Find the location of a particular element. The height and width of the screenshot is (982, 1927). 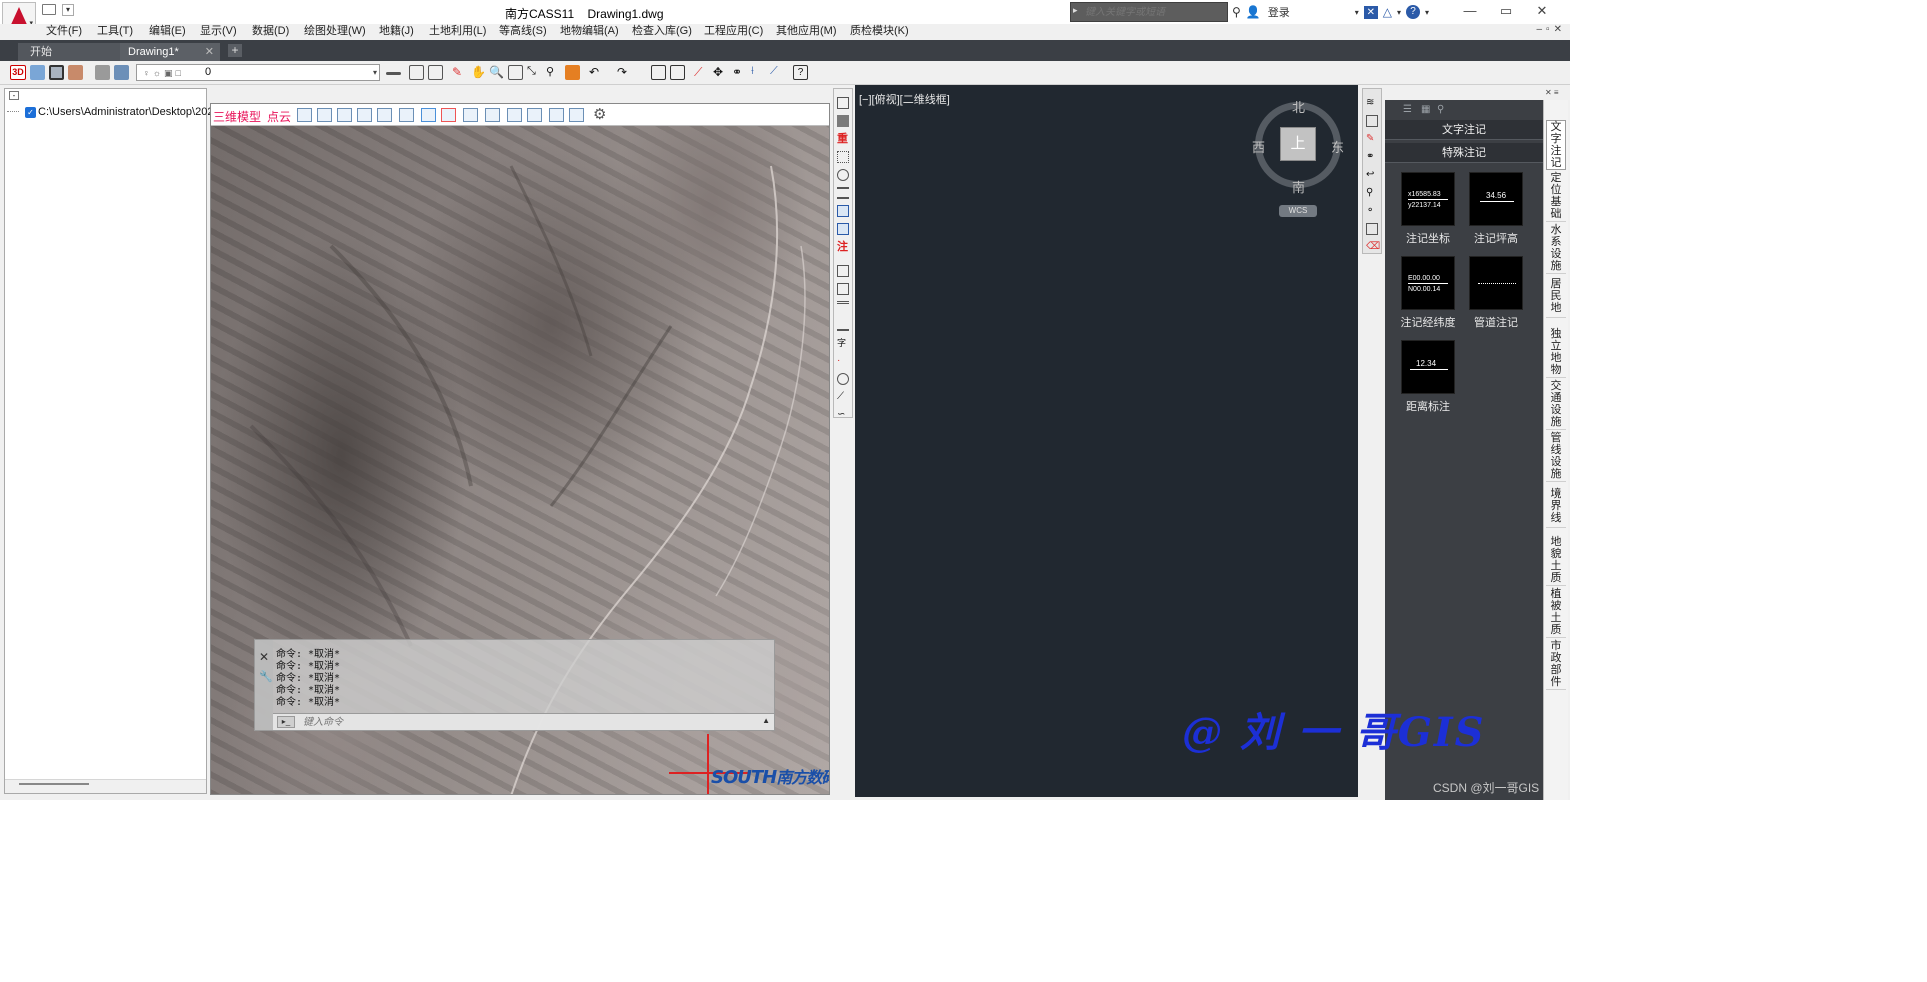

text-tool-icon: 字 is located at coordinates (843, 343).